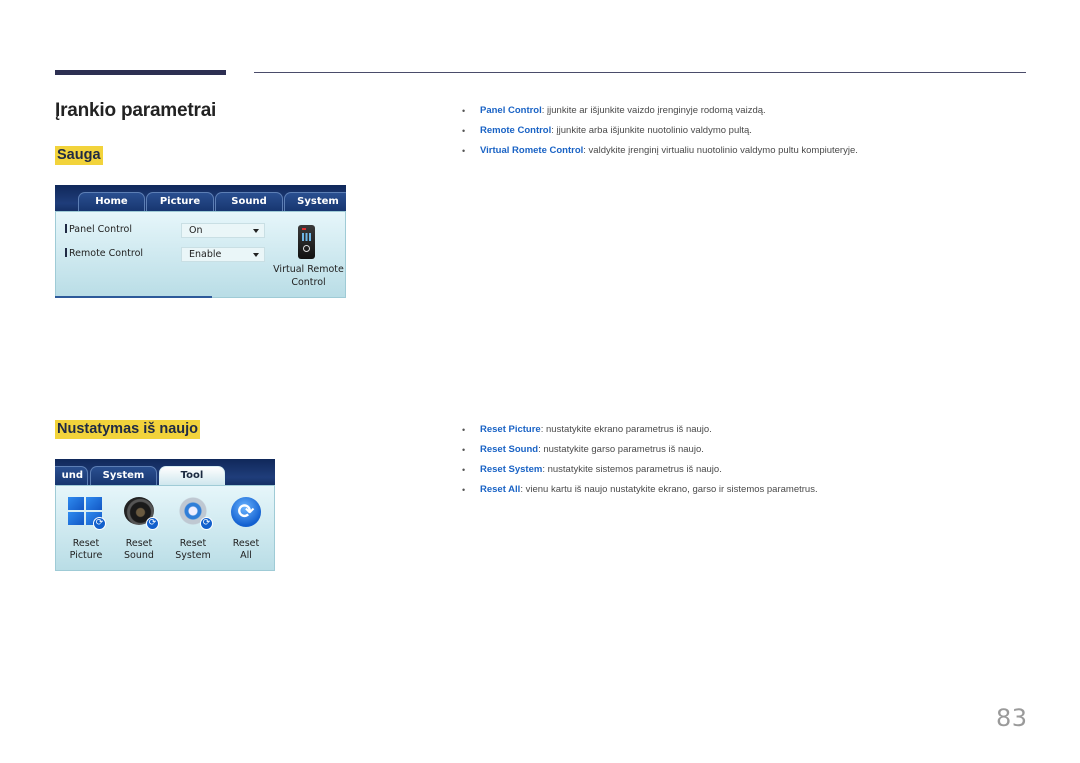  Describe the element at coordinates (500, 489) in the screenshot. I see `bullet-term: Reset All` at that location.